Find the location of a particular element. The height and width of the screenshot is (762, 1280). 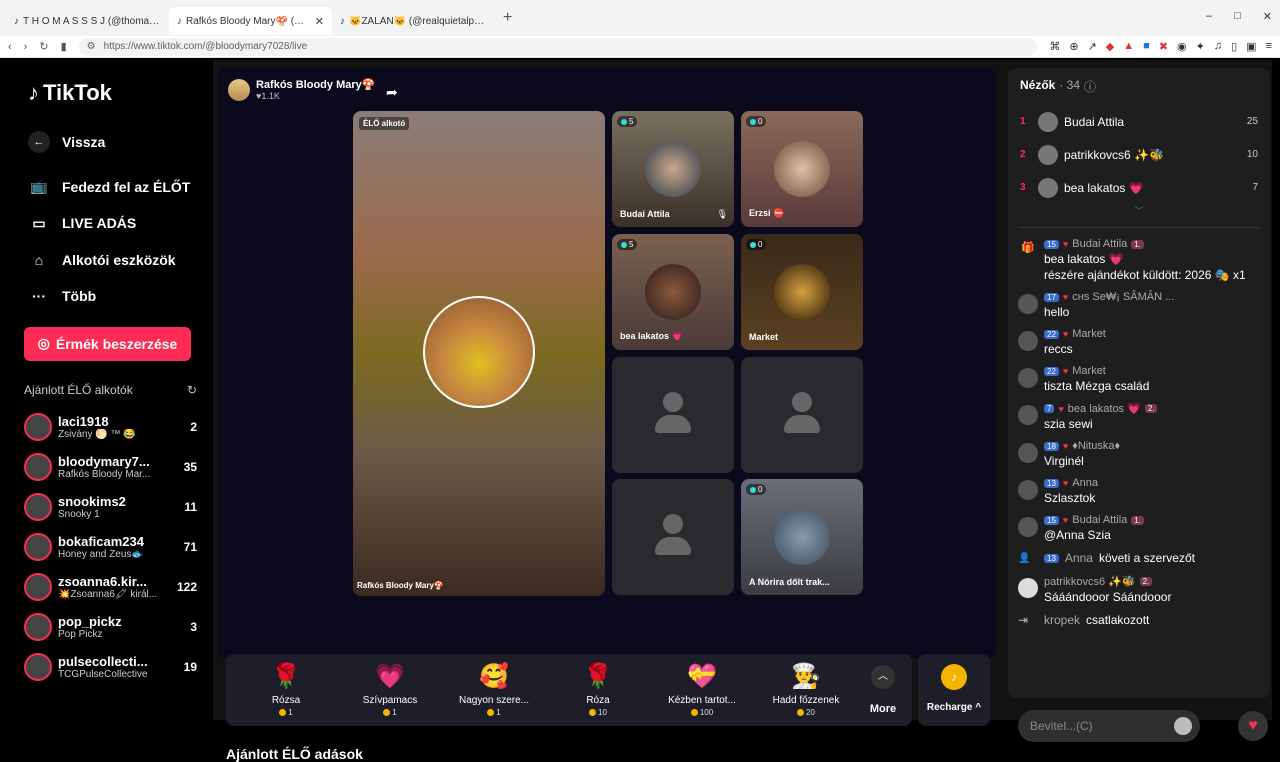

browser-tab-2: ♪ Rafkós Bloody Mary🍄 (@blo... ✕ is located at coordinates (250, 21).